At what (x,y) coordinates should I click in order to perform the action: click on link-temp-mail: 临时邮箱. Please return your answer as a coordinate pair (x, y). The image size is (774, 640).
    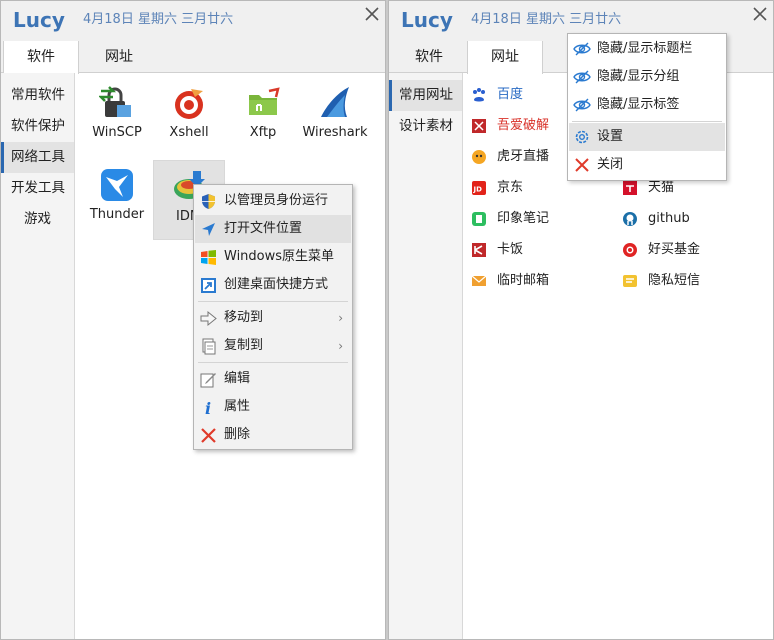
    Looking at the image, I should click on (510, 281).